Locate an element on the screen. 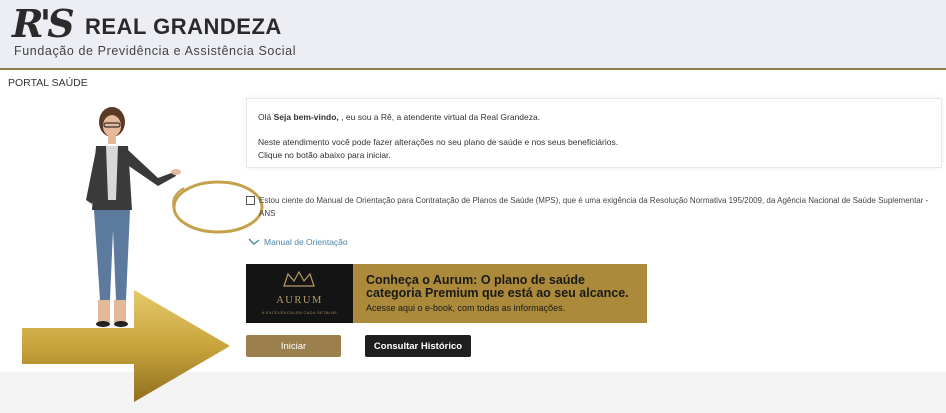 The width and height of the screenshot is (946, 413). manual-orientation-link: Manual de Orientação is located at coordinates (298, 242).